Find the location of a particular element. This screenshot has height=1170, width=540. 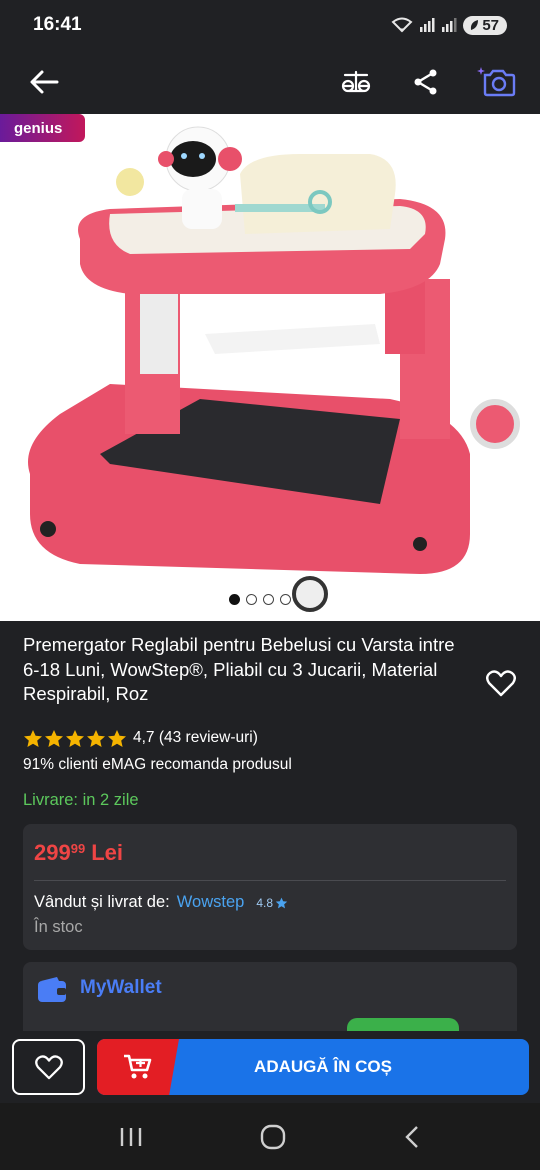

delivery-text: Livrare: in 2 zile is located at coordinates (81, 799).